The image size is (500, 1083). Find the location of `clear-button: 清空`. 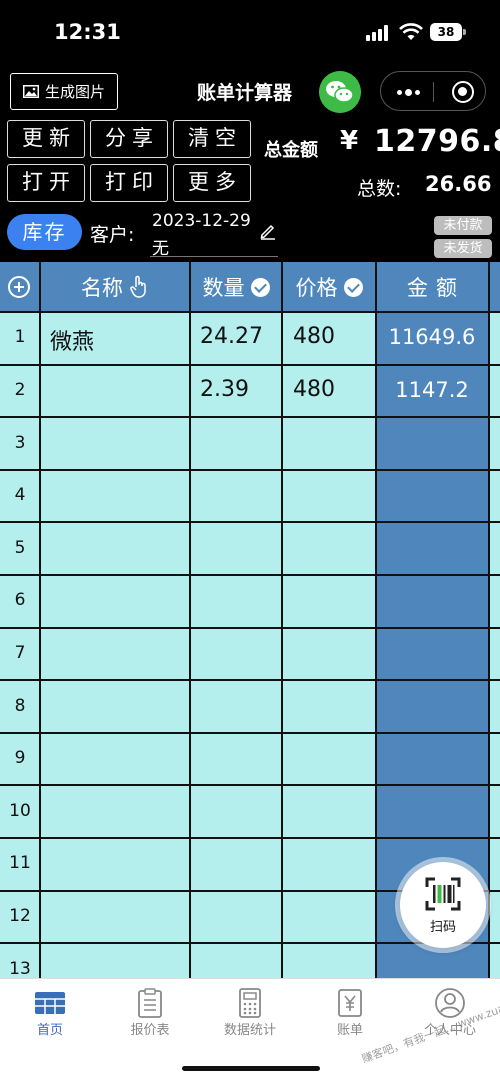

clear-button: 清空 is located at coordinates (212, 139).